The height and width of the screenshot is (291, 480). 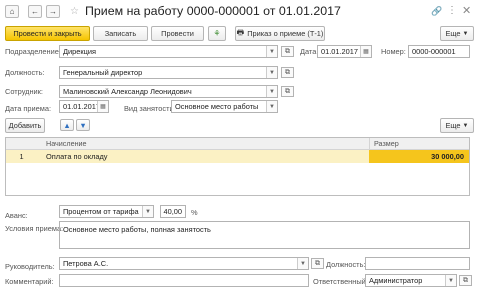 I want to click on comment-field, so click(x=184, y=280).